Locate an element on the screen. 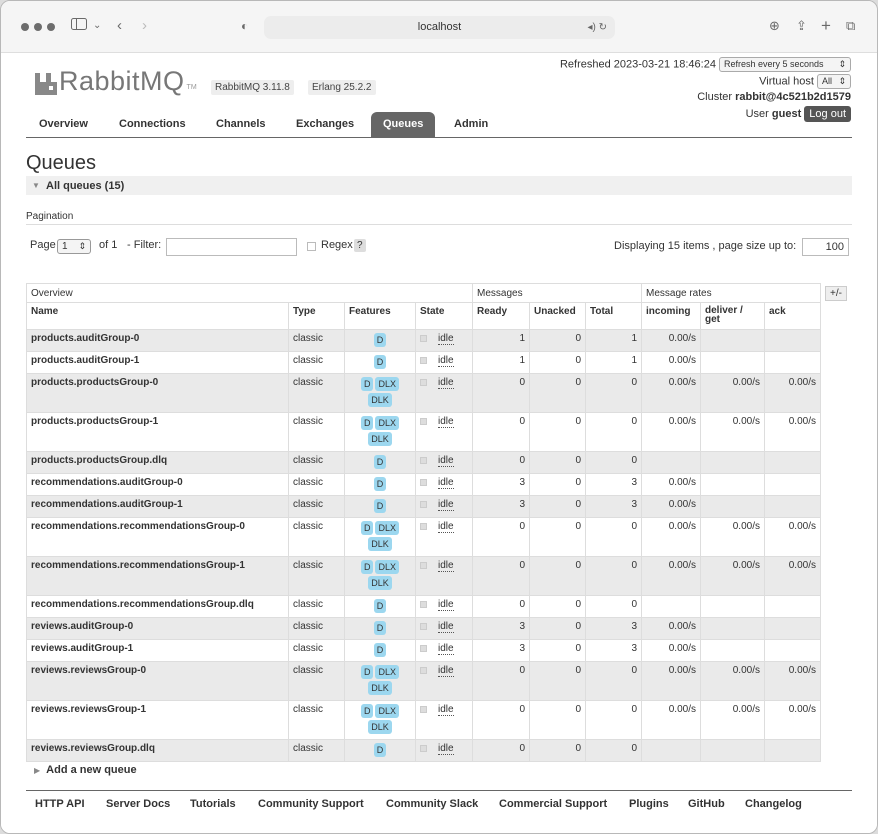 Image resolution: width=878 pixels, height=834 pixels. col-features: Features is located at coordinates (380, 316).